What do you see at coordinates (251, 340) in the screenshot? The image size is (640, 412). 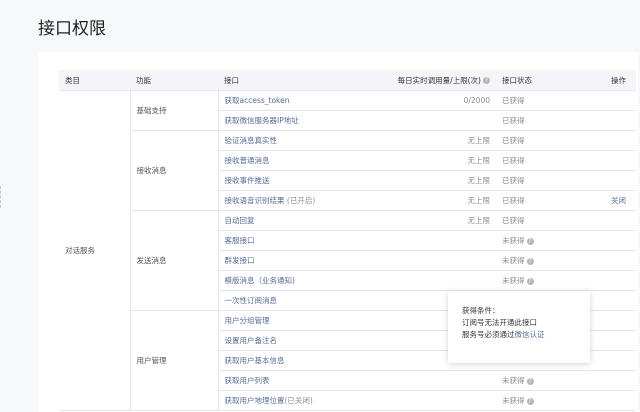 I see `api-link: 设置用户备注名` at bounding box center [251, 340].